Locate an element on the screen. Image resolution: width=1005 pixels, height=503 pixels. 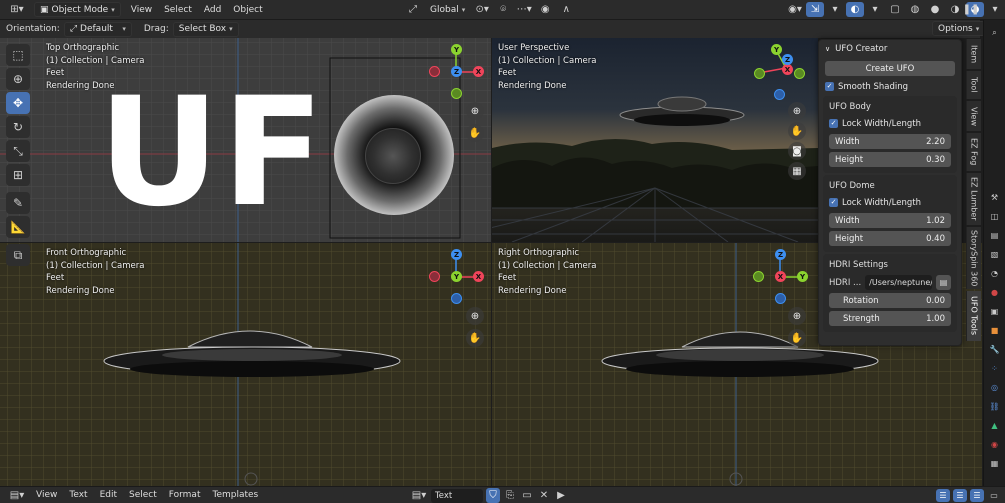
transform-icon: ⊞ is located at coordinates (18, 175).